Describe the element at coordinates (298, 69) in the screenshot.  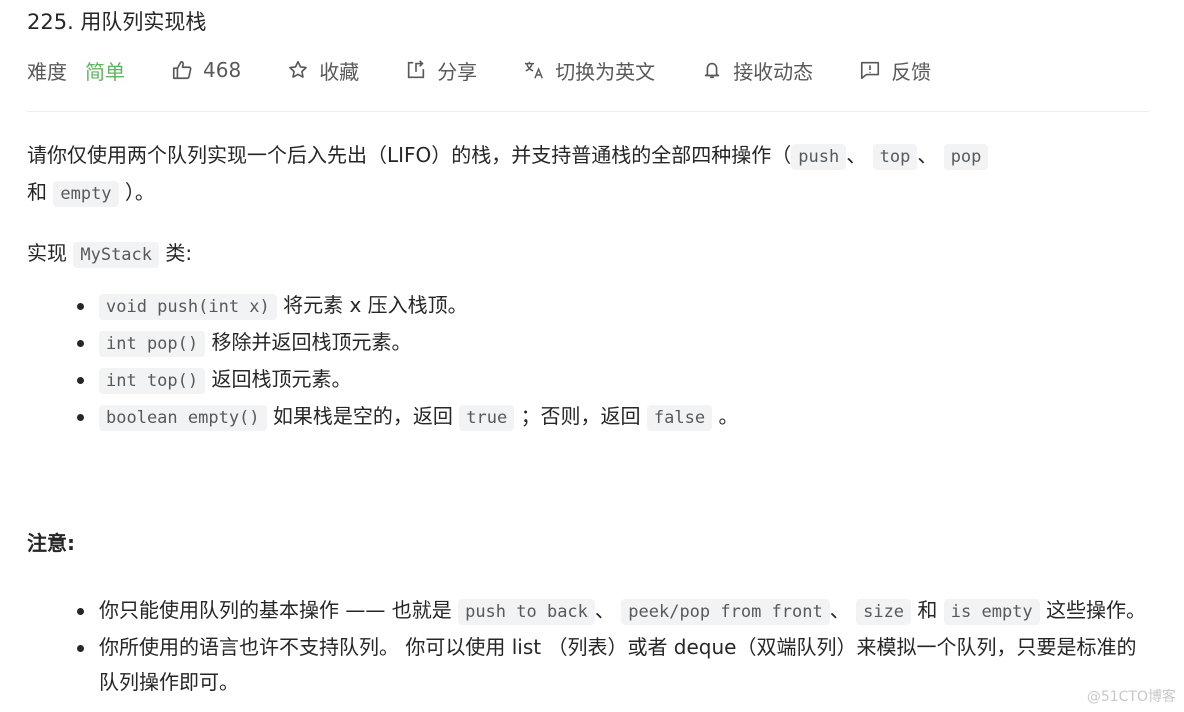
I see `star-icon` at that location.